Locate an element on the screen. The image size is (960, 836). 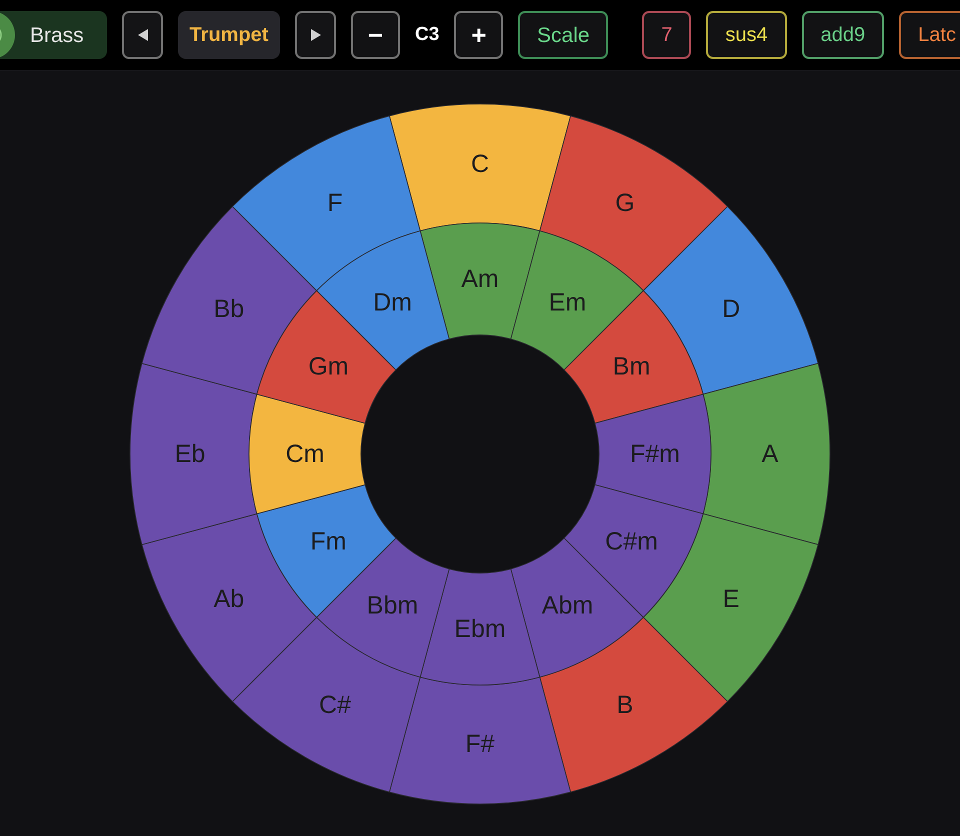
toggle-button: 7 is located at coordinates (667, 35).